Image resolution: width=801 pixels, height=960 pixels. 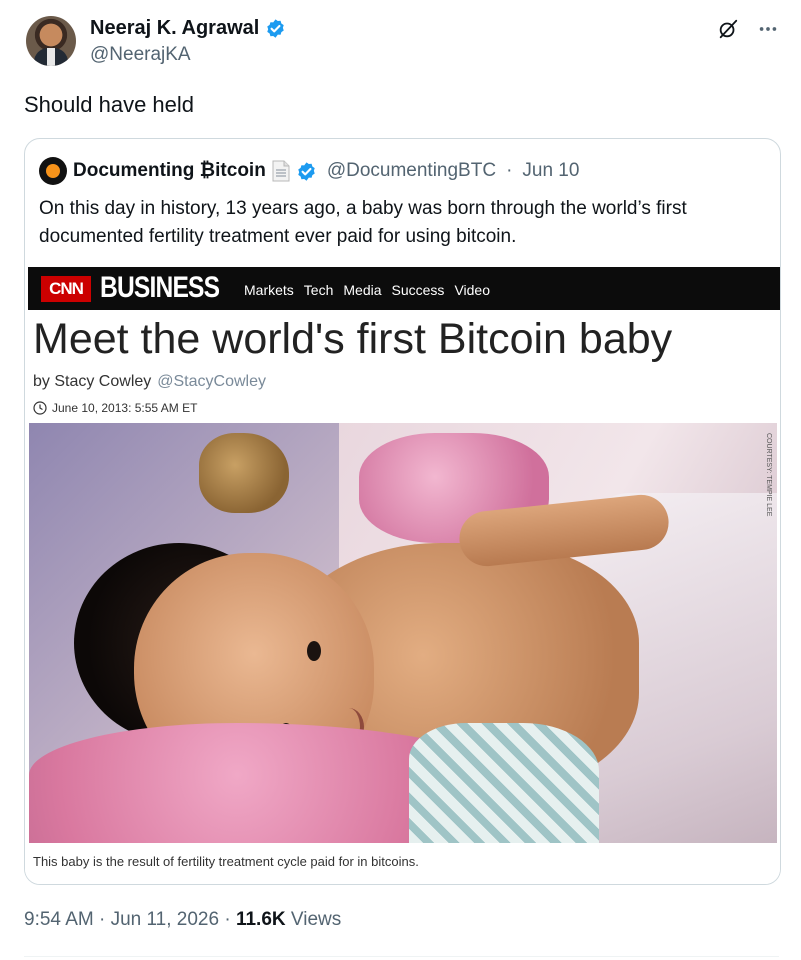 I want to click on cnn-section-title: BUSINESS, so click(x=160, y=287).